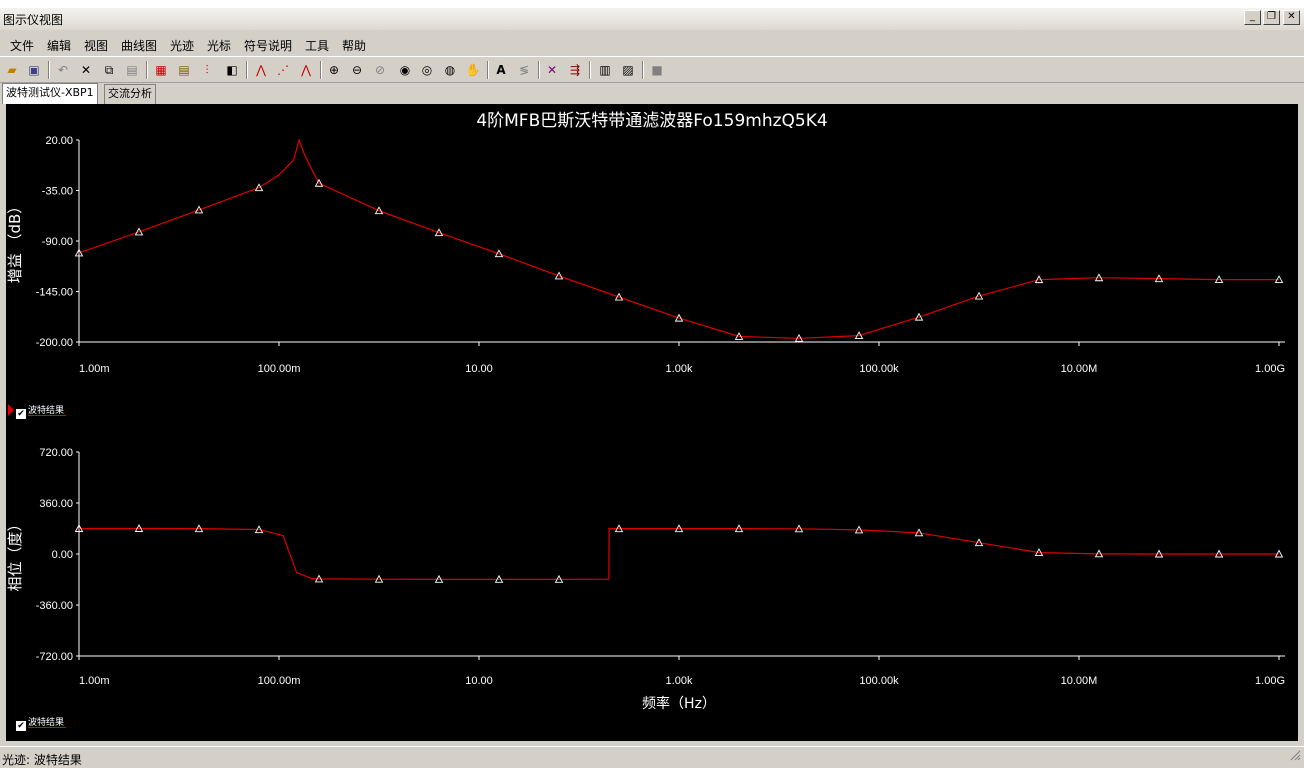 Image resolution: width=1304 pixels, height=768 pixels. Describe the element at coordinates (605, 70) in the screenshot. I see `print-icon: ▥` at that location.